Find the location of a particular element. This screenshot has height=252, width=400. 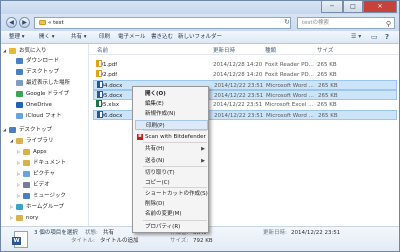

file-date: 2014/12/28 14:20 is located at coordinates (238, 65).